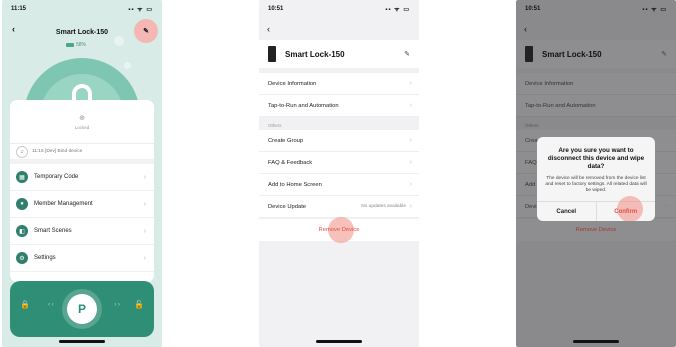  I want to click on update-status: ile, so click(666, 206).